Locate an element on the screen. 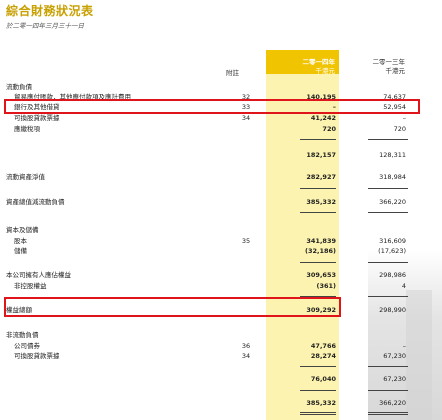 The height and width of the screenshot is (420, 442). page-subtitle: 於二零一四年三月三十一日 is located at coordinates (45, 26).